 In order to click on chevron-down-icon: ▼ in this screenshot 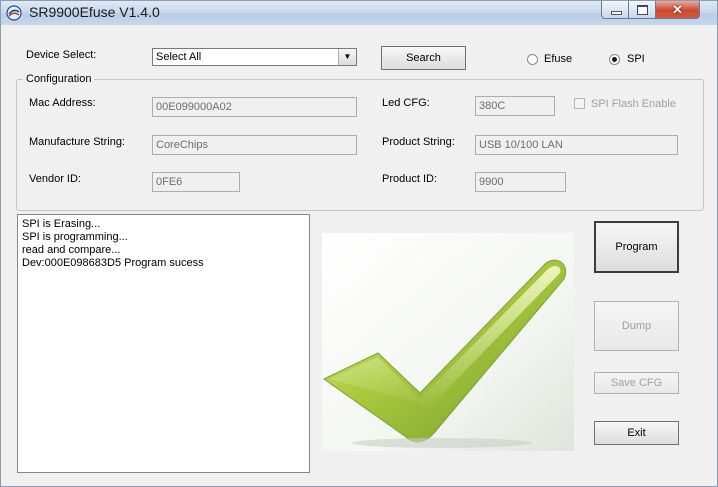, I will do `click(347, 57)`.